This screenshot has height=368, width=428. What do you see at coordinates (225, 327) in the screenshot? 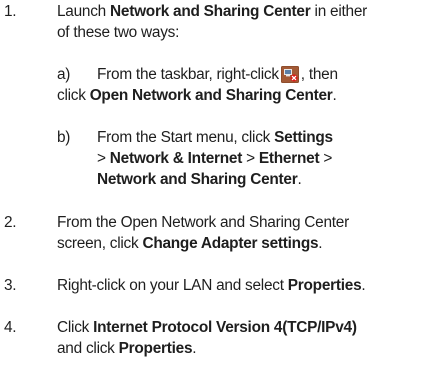
I see `ipv4-label: Internet Protocol Version 4(TCP/IPv4)` at bounding box center [225, 327].